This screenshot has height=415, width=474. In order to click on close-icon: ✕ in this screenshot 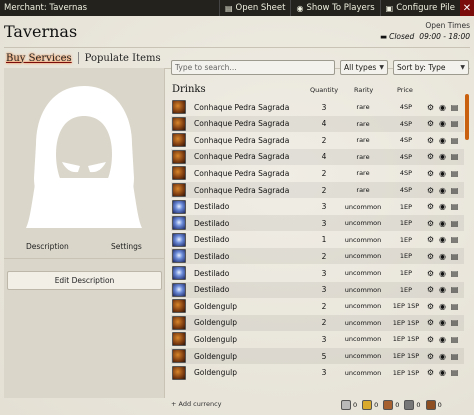, I will do `click(467, 8)`.